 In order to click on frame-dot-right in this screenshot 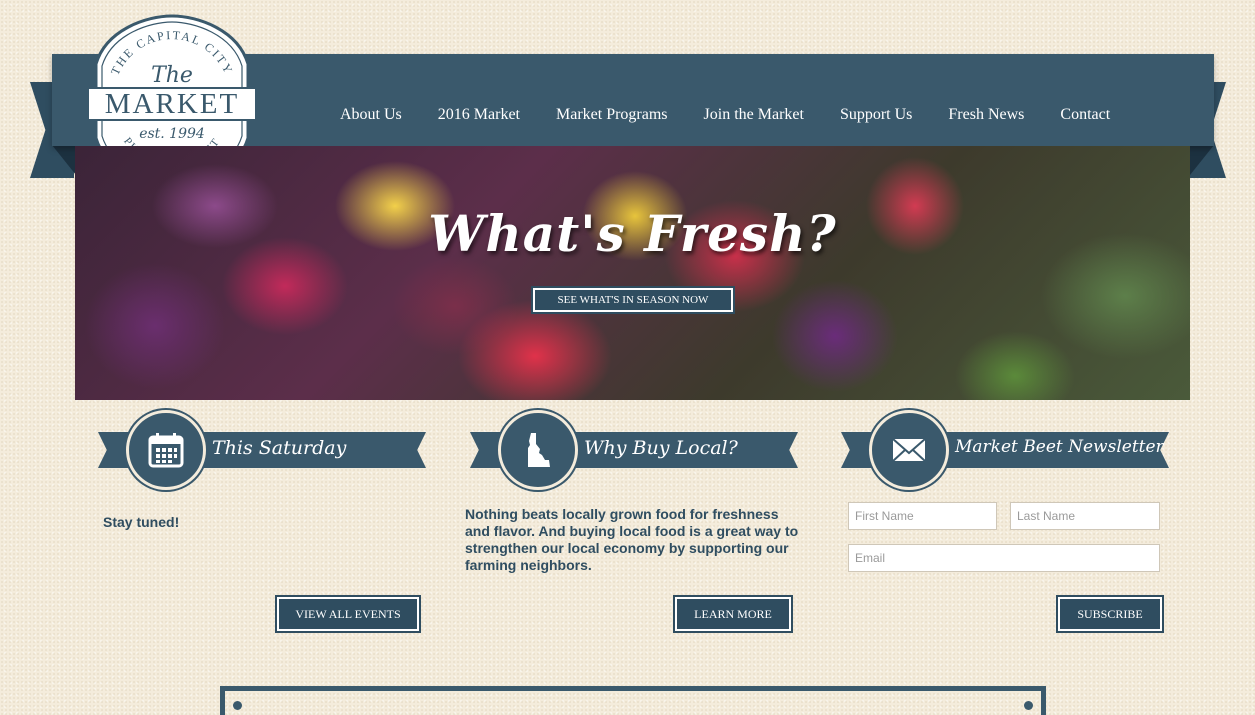, I will do `click(1028, 705)`.